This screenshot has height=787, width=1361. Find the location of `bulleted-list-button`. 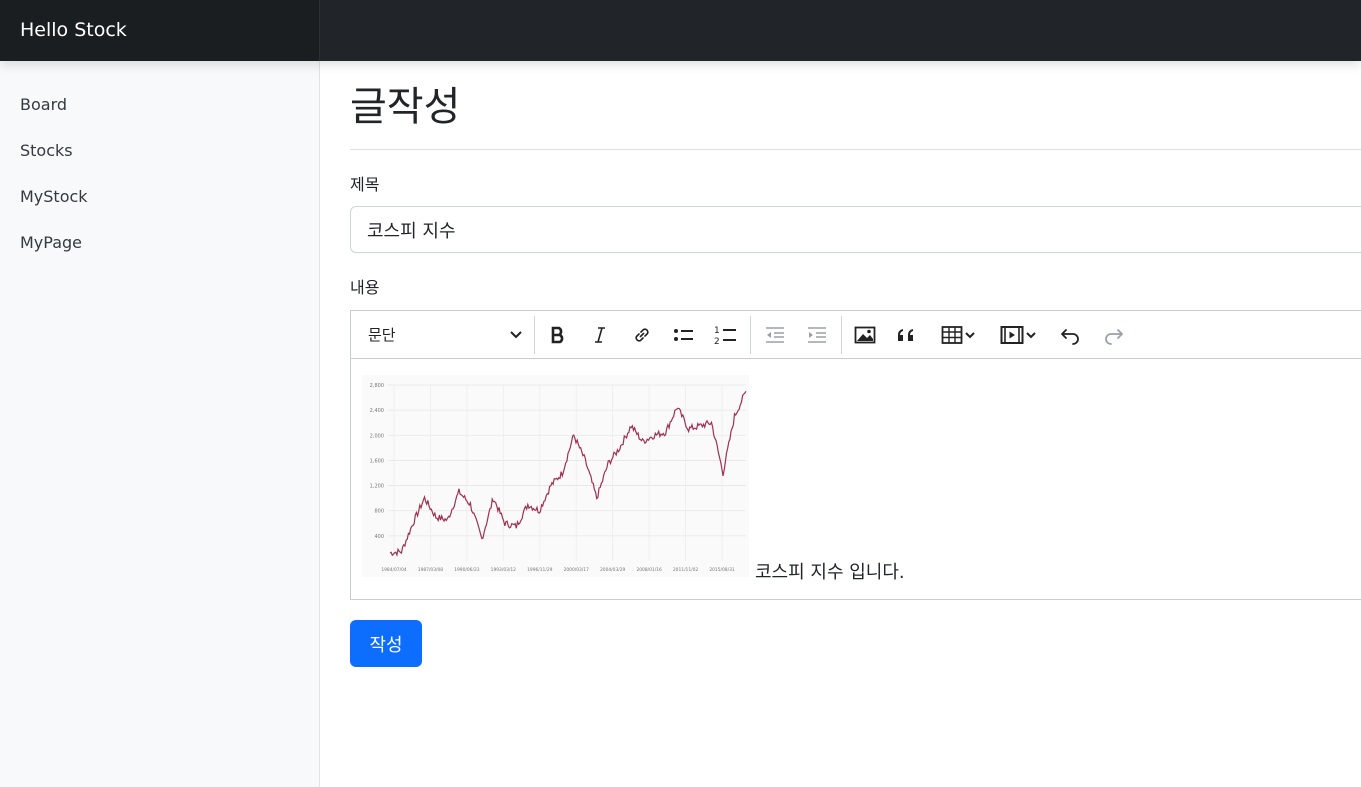

bulleted-list-button is located at coordinates (684, 335).